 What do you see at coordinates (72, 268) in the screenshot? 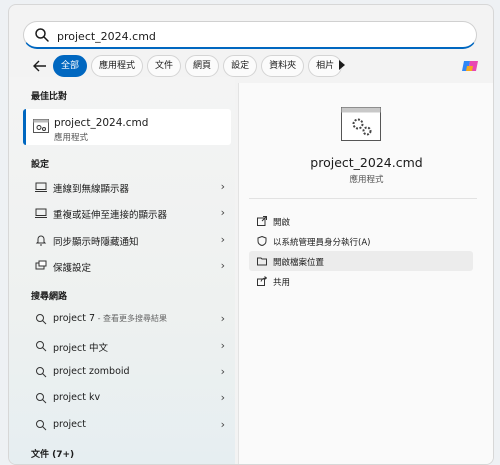
I see `settings-item-label: 保護設定` at bounding box center [72, 268].